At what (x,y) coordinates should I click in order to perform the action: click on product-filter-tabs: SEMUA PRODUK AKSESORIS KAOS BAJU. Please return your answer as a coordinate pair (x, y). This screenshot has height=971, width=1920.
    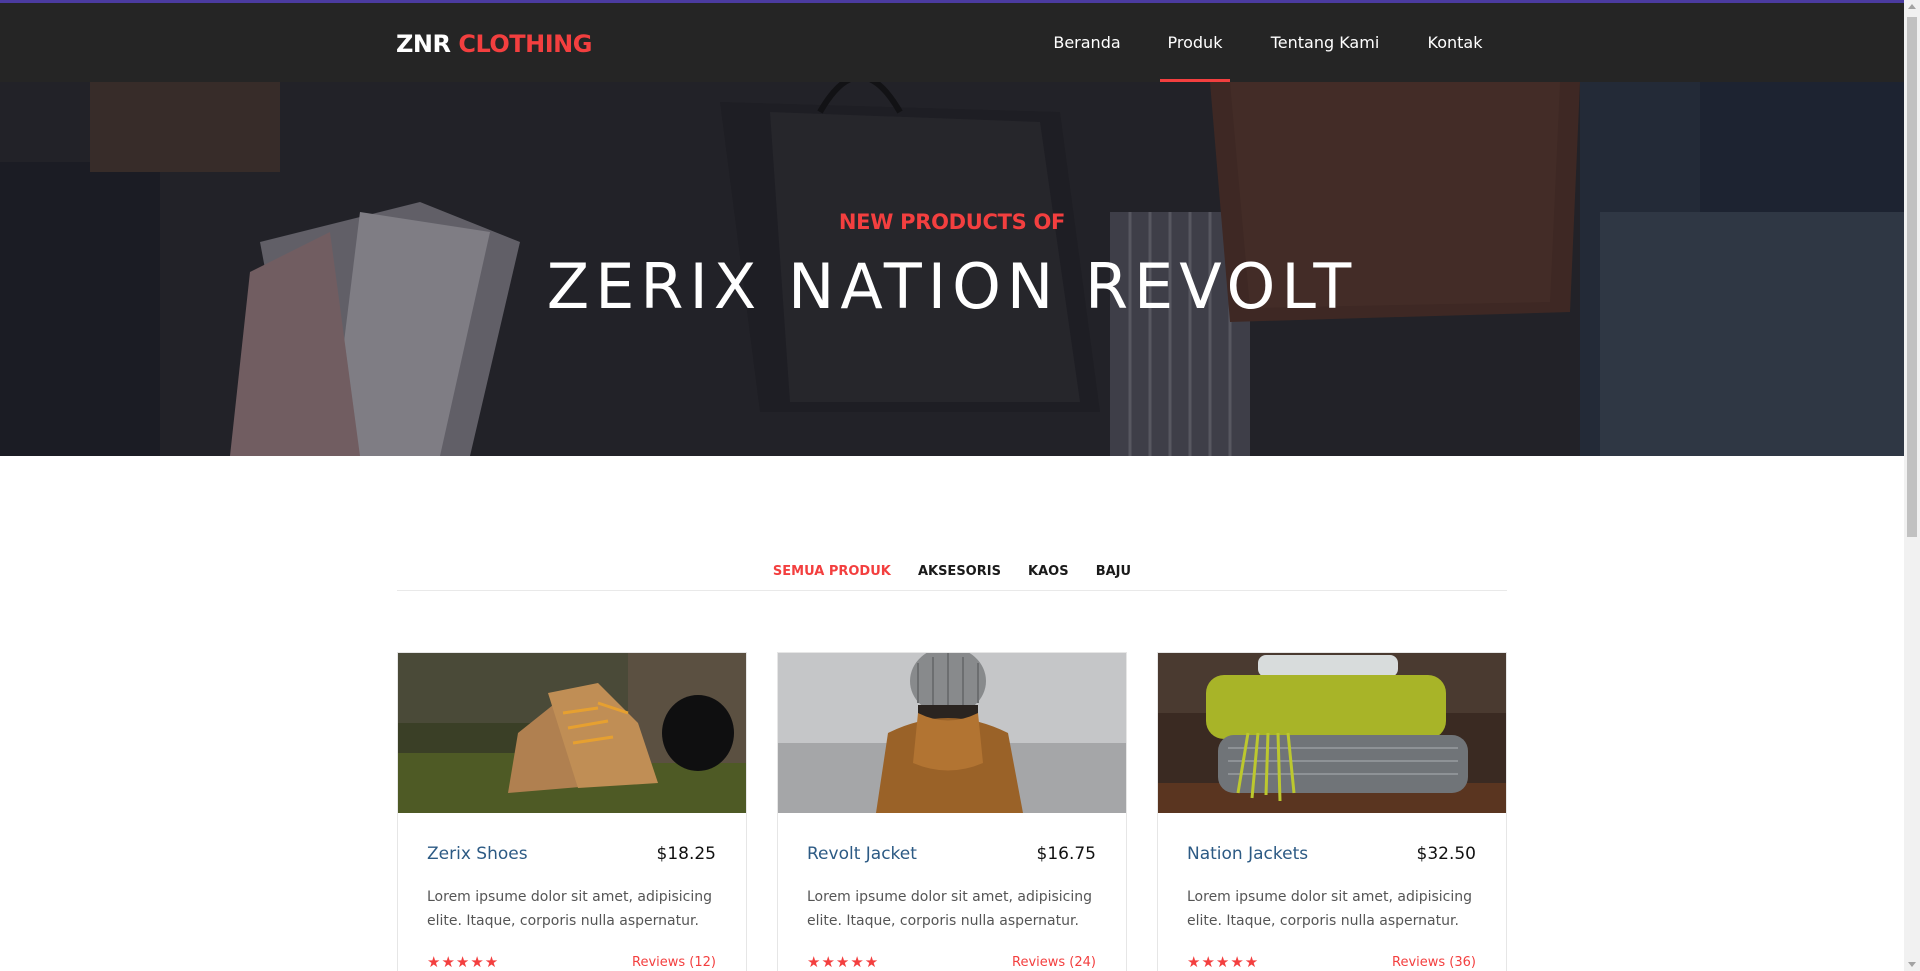
    Looking at the image, I should click on (952, 569).